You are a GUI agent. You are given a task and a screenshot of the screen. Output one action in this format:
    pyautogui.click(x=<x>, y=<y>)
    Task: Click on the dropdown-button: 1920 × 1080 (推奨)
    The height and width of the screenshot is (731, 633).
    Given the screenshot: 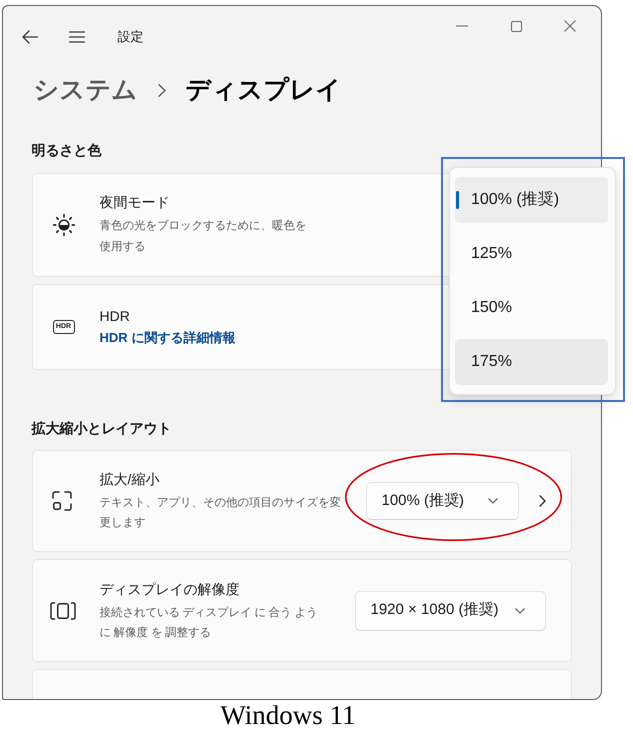 What is the action you would take?
    pyautogui.click(x=450, y=610)
    